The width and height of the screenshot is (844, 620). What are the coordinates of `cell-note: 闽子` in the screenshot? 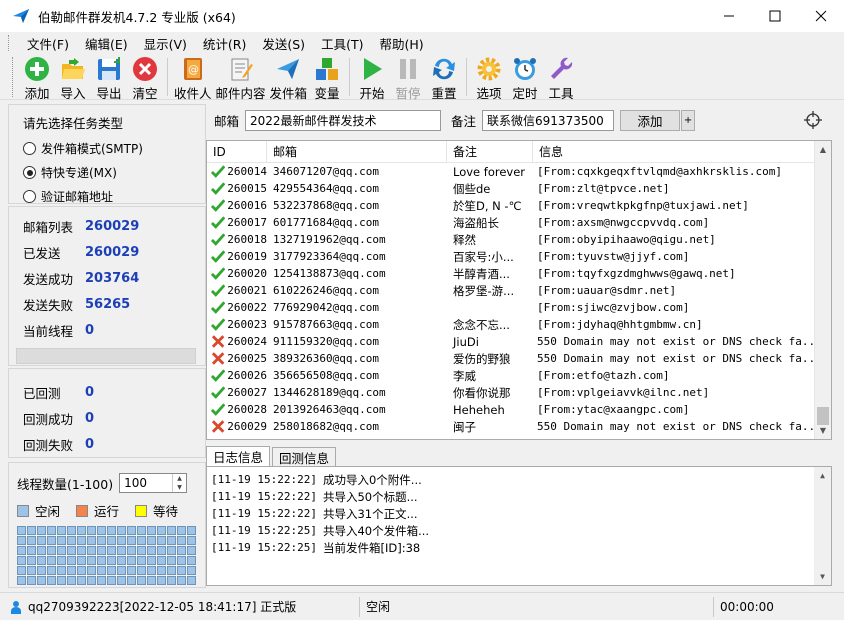 It's located at (464, 426).